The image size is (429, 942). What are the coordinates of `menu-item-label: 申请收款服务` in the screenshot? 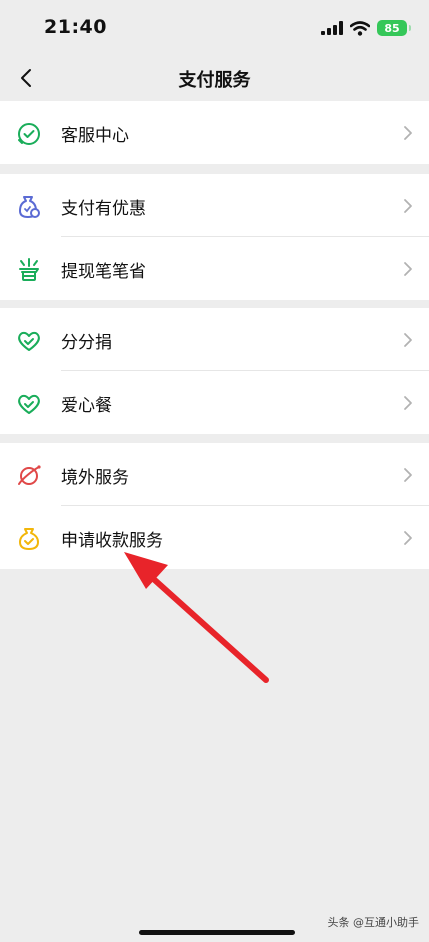 It's located at (112, 541).